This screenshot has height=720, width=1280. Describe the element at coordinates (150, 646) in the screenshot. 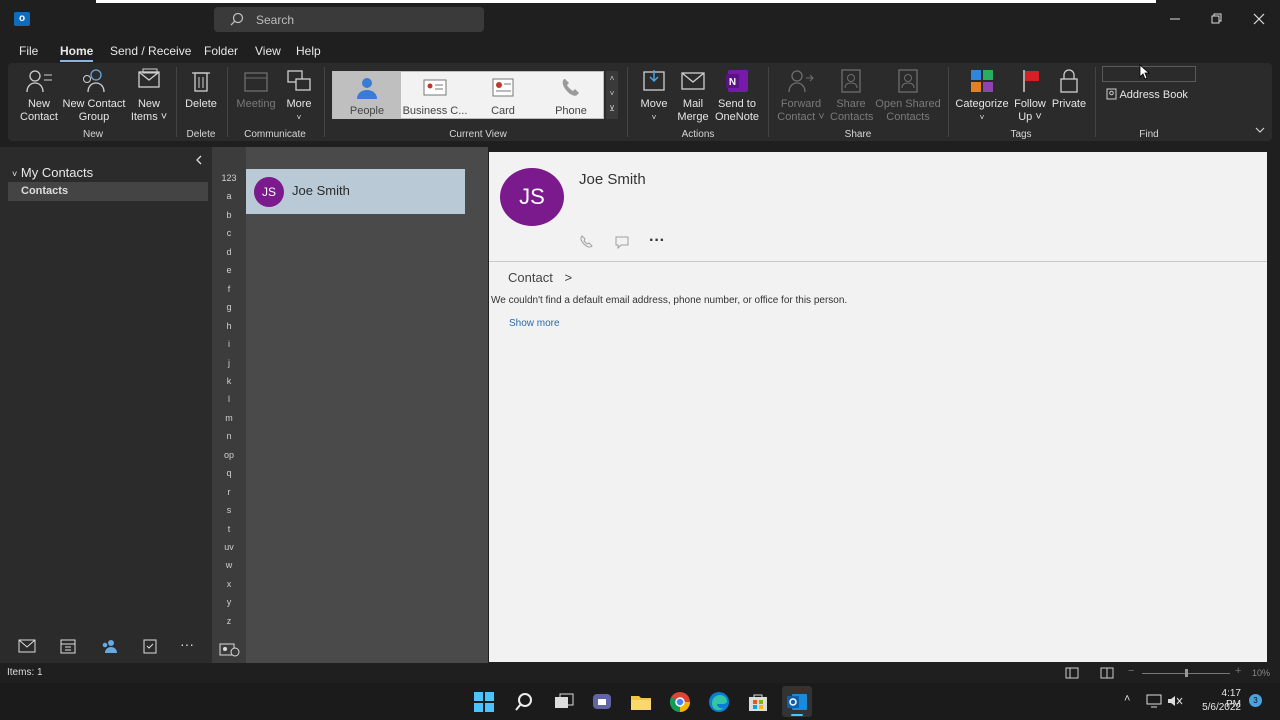

I see `tasks-nav-icon` at that location.